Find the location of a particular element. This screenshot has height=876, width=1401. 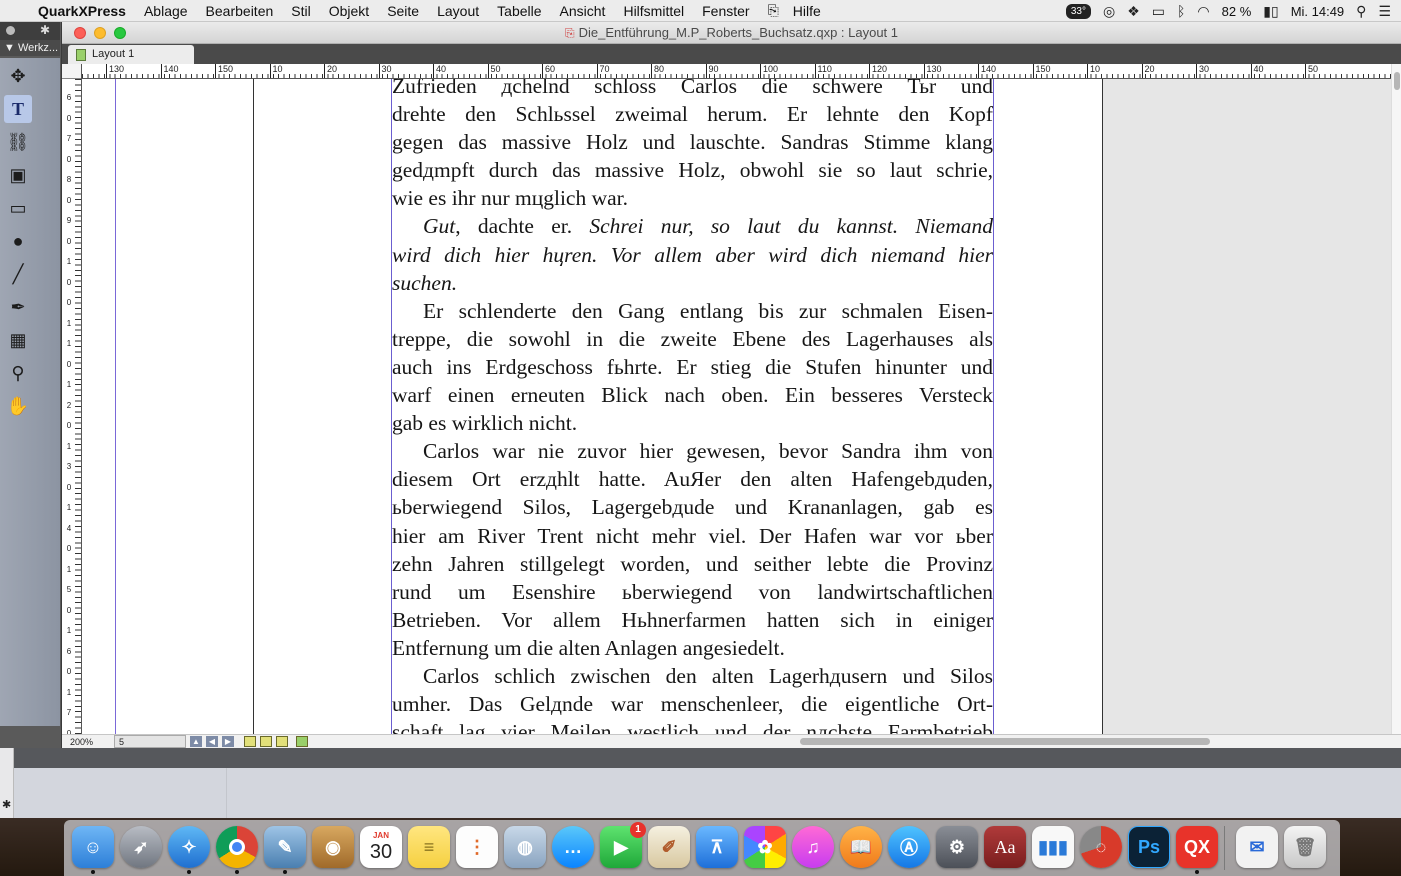

keynote-icon: ⊼ is located at coordinates (717, 847).